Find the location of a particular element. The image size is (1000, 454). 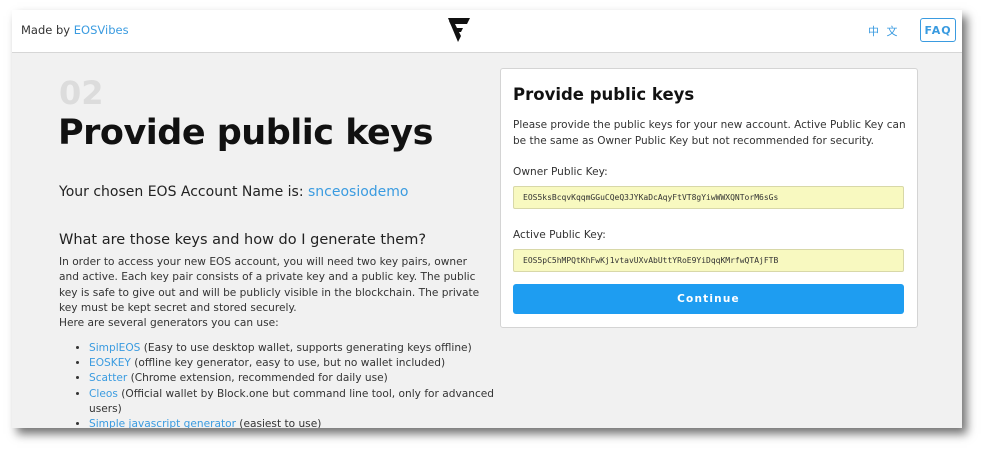

cleos-link: Cleos is located at coordinates (103, 394).